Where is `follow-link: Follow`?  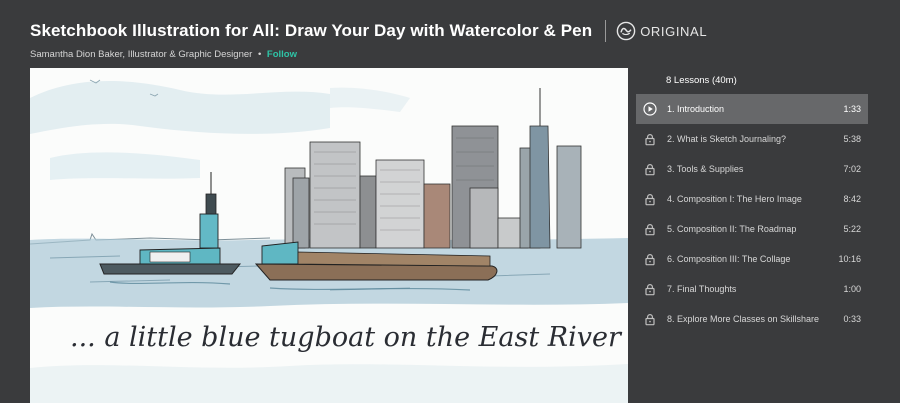 follow-link: Follow is located at coordinates (282, 54).